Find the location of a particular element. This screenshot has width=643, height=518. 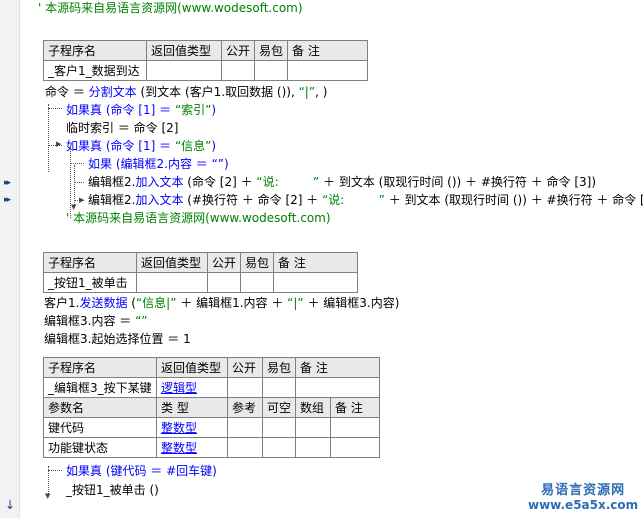

scroll-down-arrow-icon: ↓ is located at coordinates (10, 505).